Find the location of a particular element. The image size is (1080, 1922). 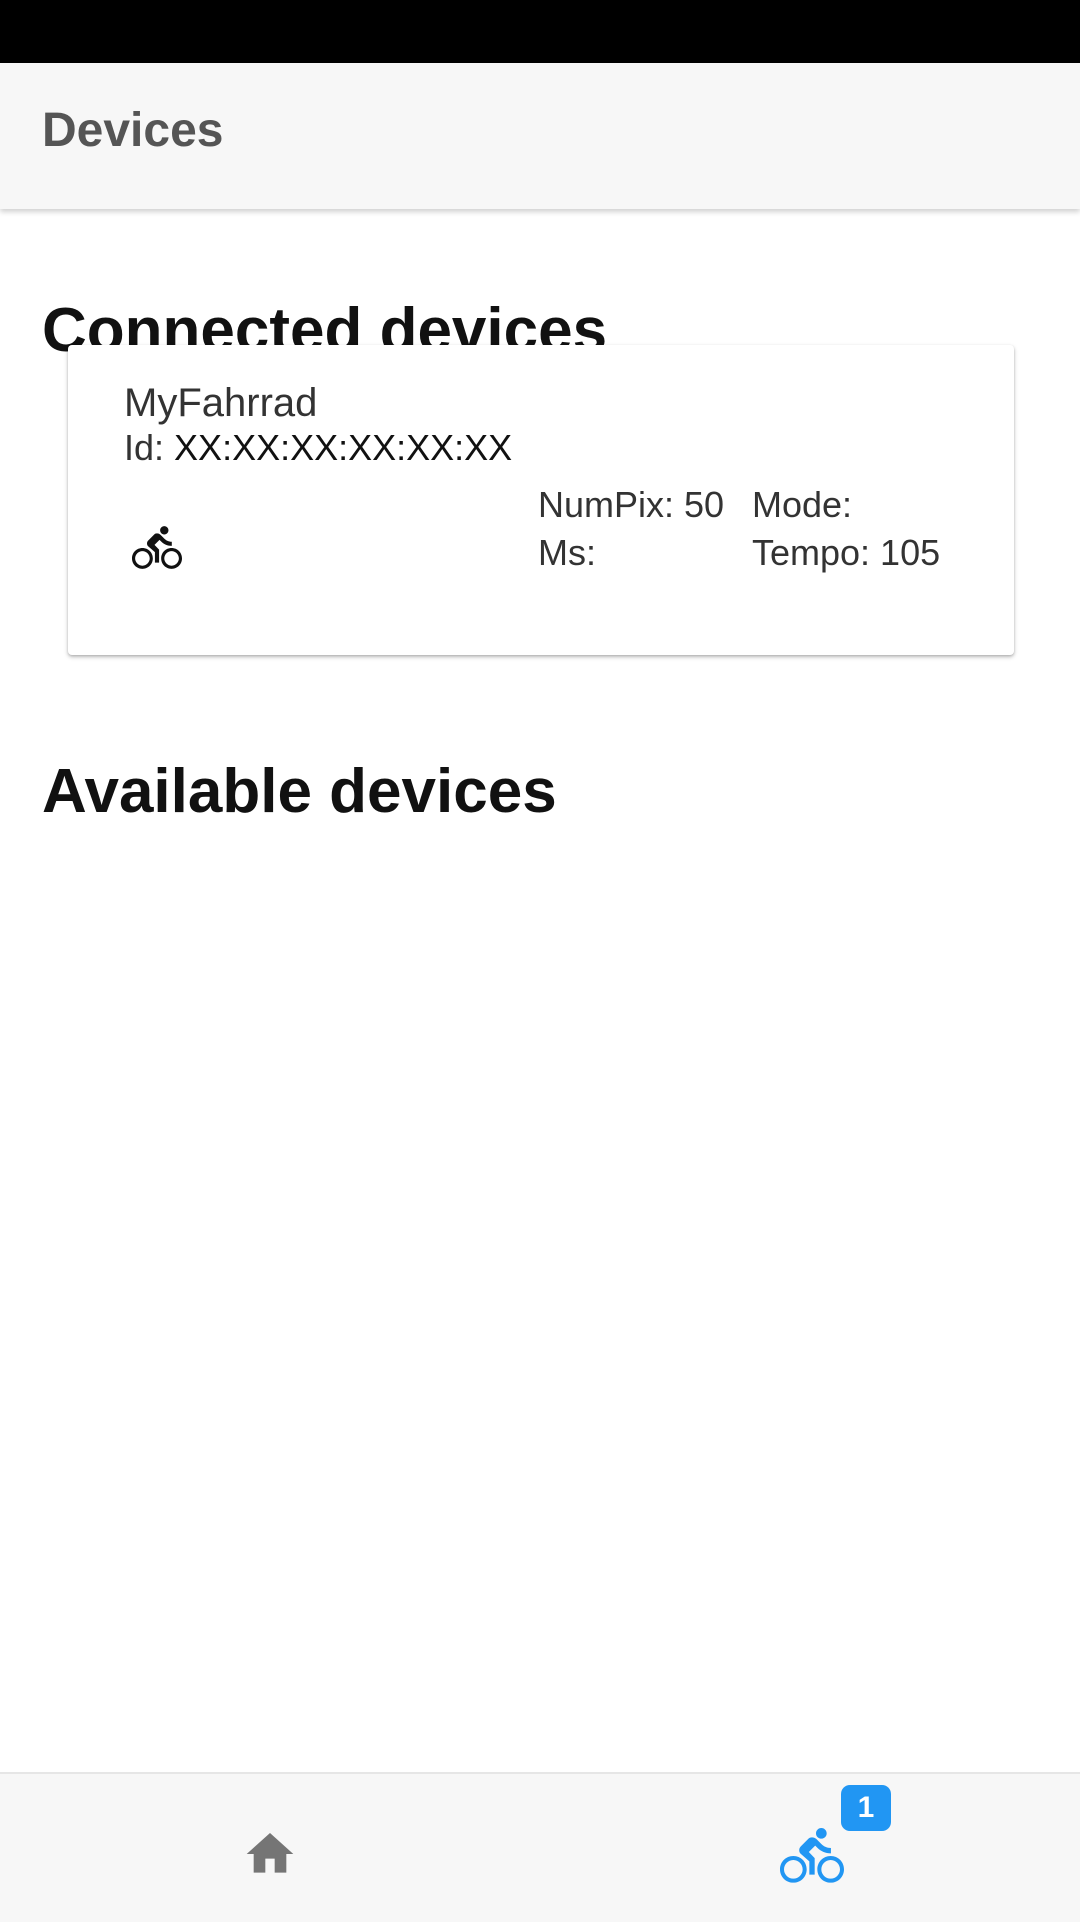

numpix-value: NumPix: 50 is located at coordinates (631, 504).